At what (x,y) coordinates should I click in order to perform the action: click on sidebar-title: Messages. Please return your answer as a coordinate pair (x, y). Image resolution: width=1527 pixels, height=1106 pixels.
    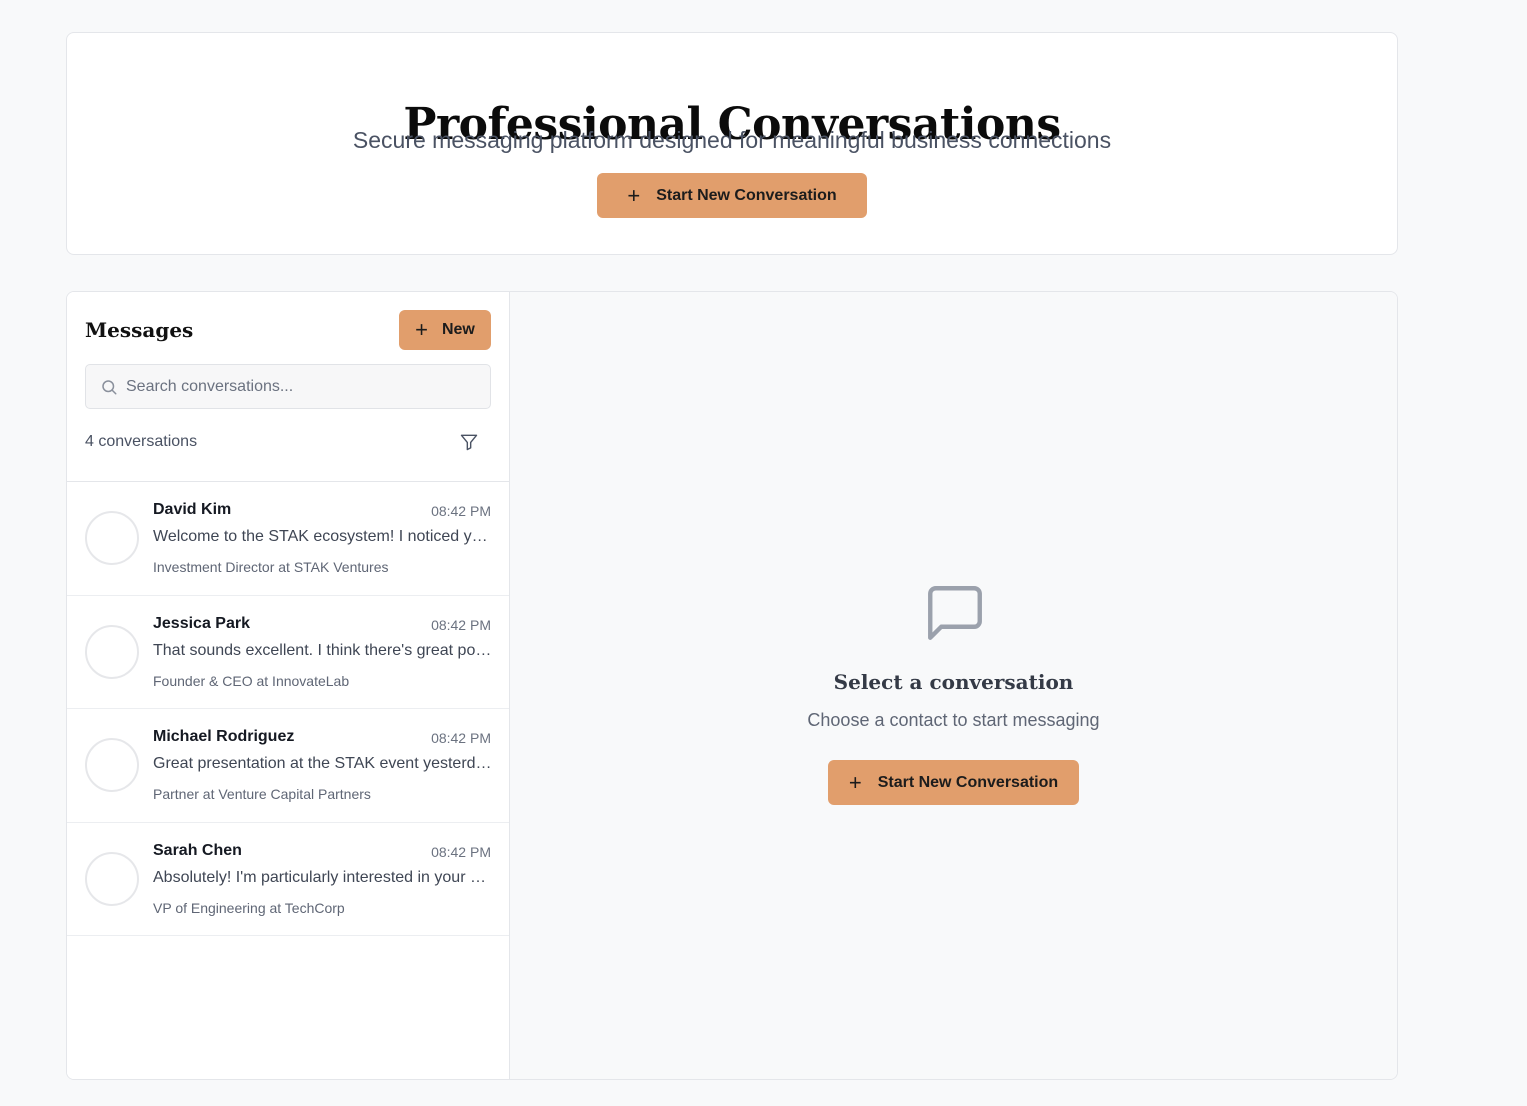
    Looking at the image, I should click on (139, 330).